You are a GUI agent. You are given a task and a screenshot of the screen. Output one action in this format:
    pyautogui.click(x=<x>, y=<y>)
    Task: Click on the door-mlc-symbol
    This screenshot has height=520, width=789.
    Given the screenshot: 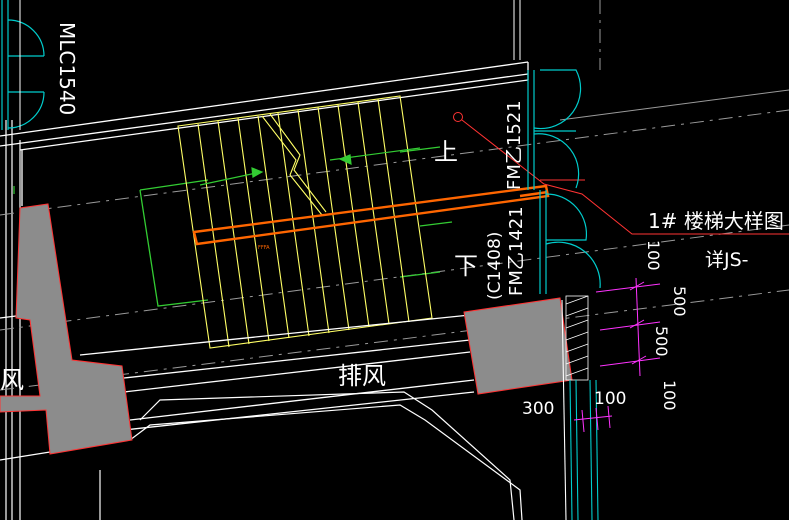 What is the action you would take?
    pyautogui.click(x=23, y=65)
    